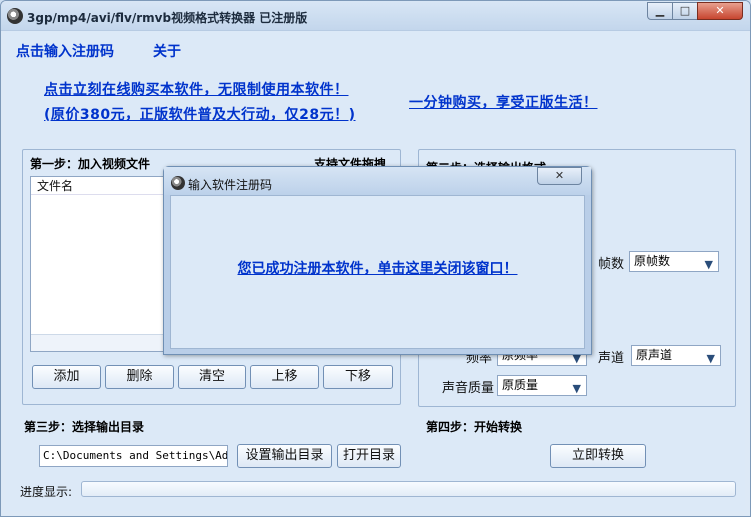 The height and width of the screenshot is (517, 751). Describe the element at coordinates (65, 51) in the screenshot. I see `menu-register-code: 点击输入注册码` at that location.